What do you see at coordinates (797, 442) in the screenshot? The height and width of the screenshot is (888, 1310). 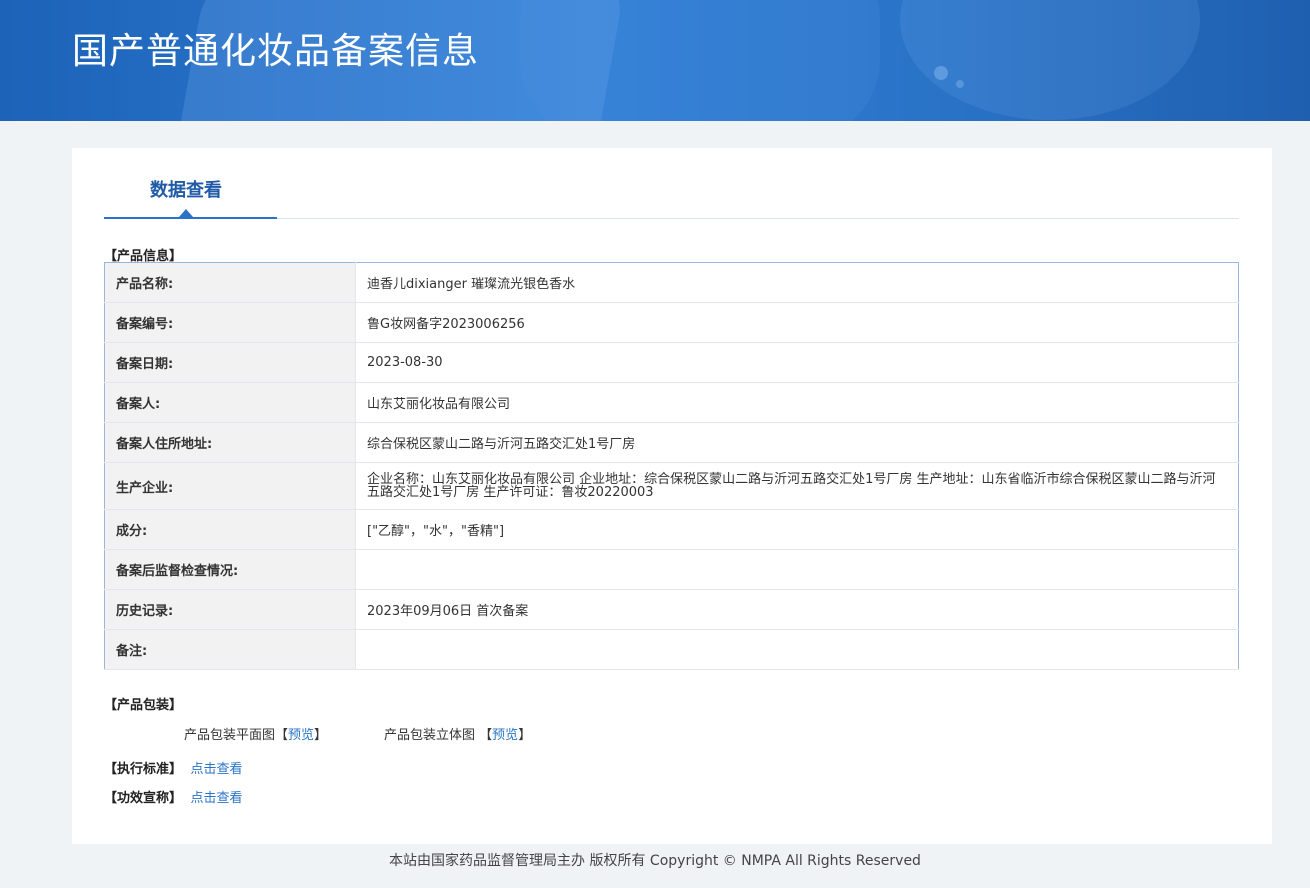 I see `field-value: 综合保税区蒙山二路与沂河五路交汇处1号厂房` at bounding box center [797, 442].